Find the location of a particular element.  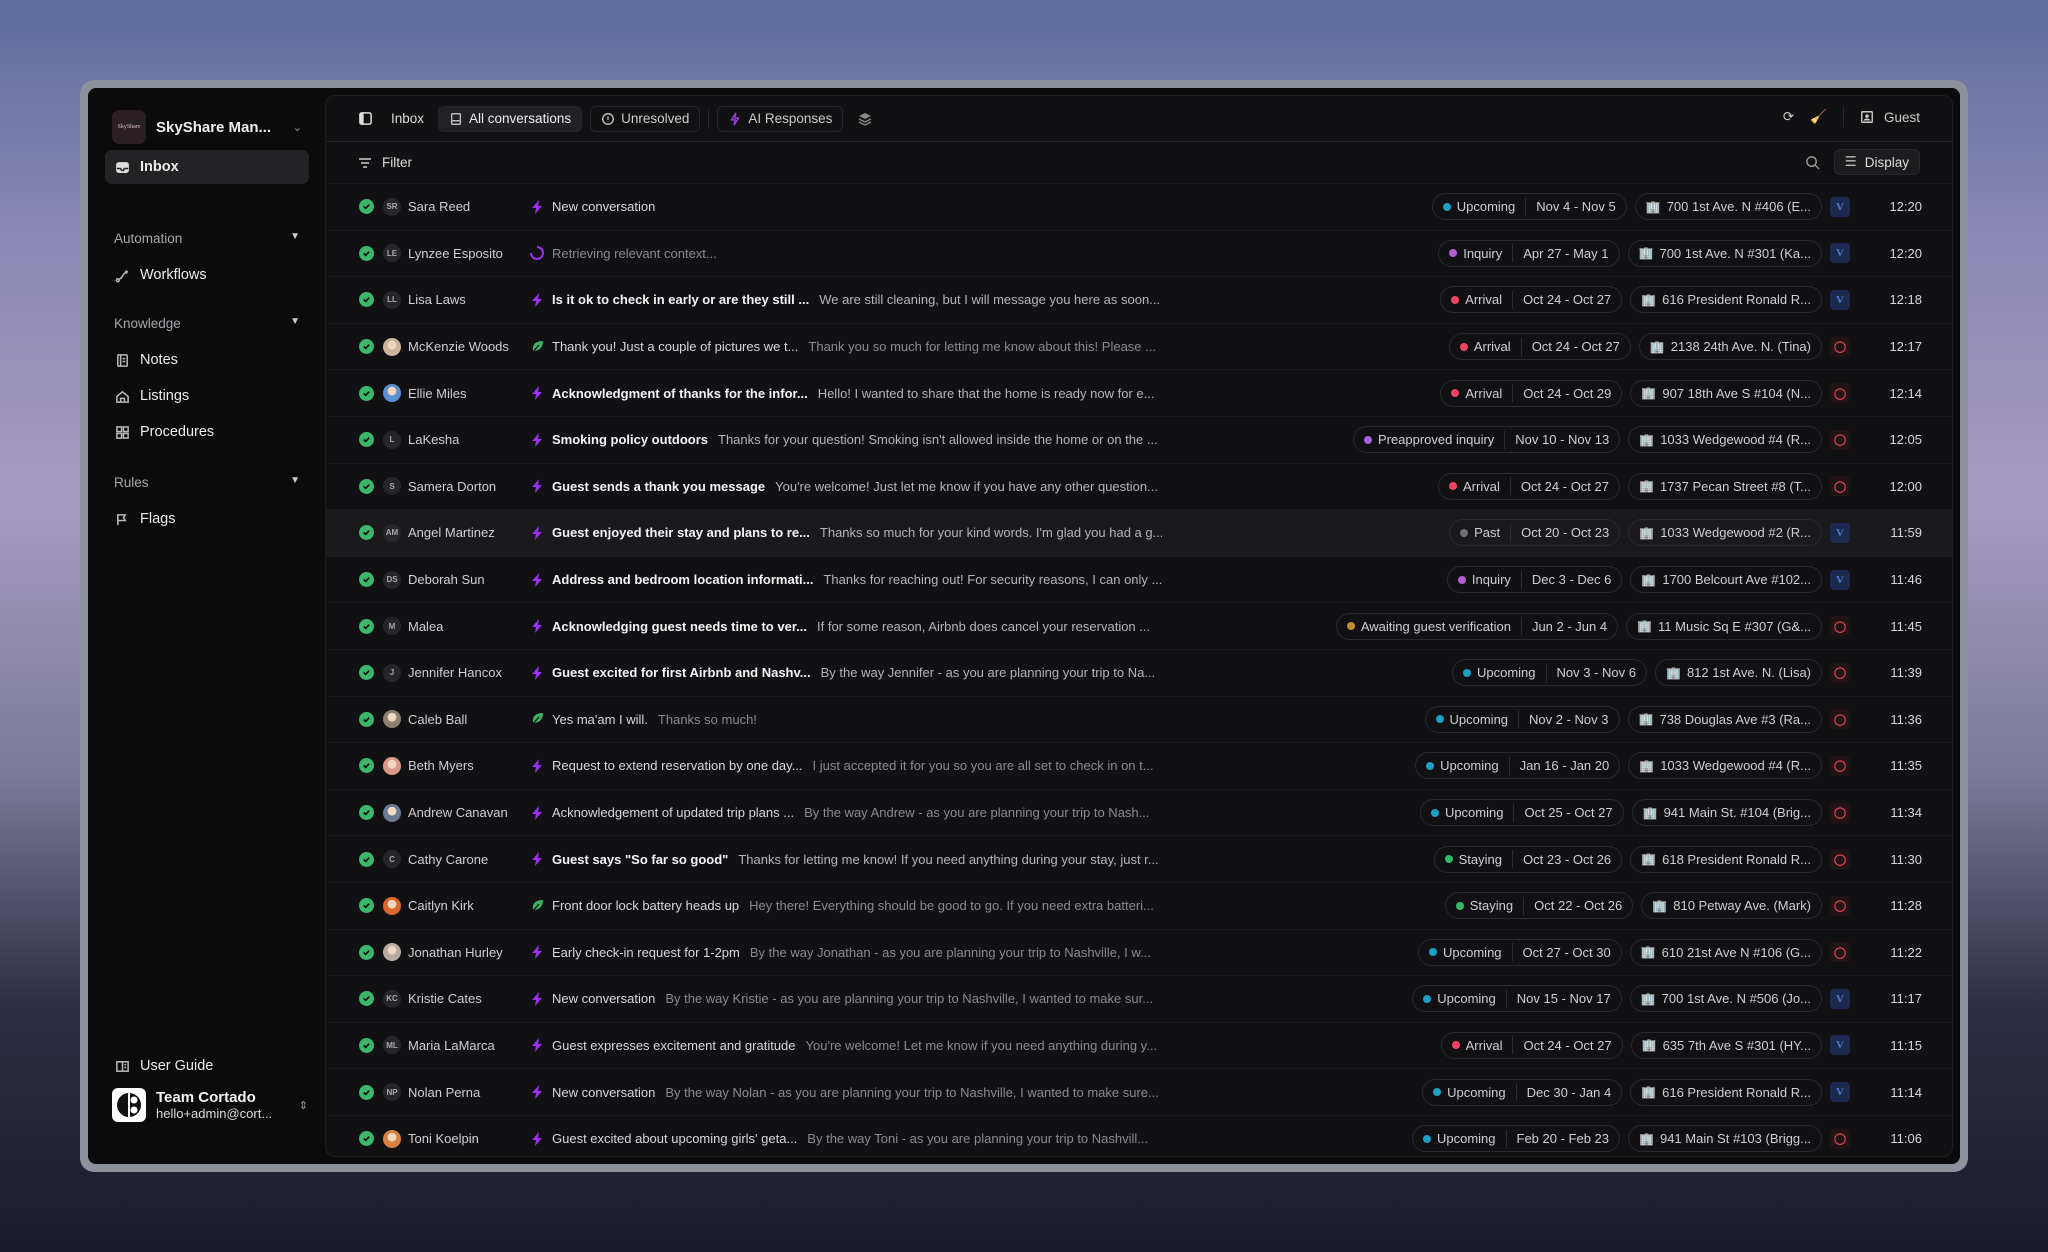

reservation-status-pill: Past Oct 20 - Oct 23 is located at coordinates (1535, 533).